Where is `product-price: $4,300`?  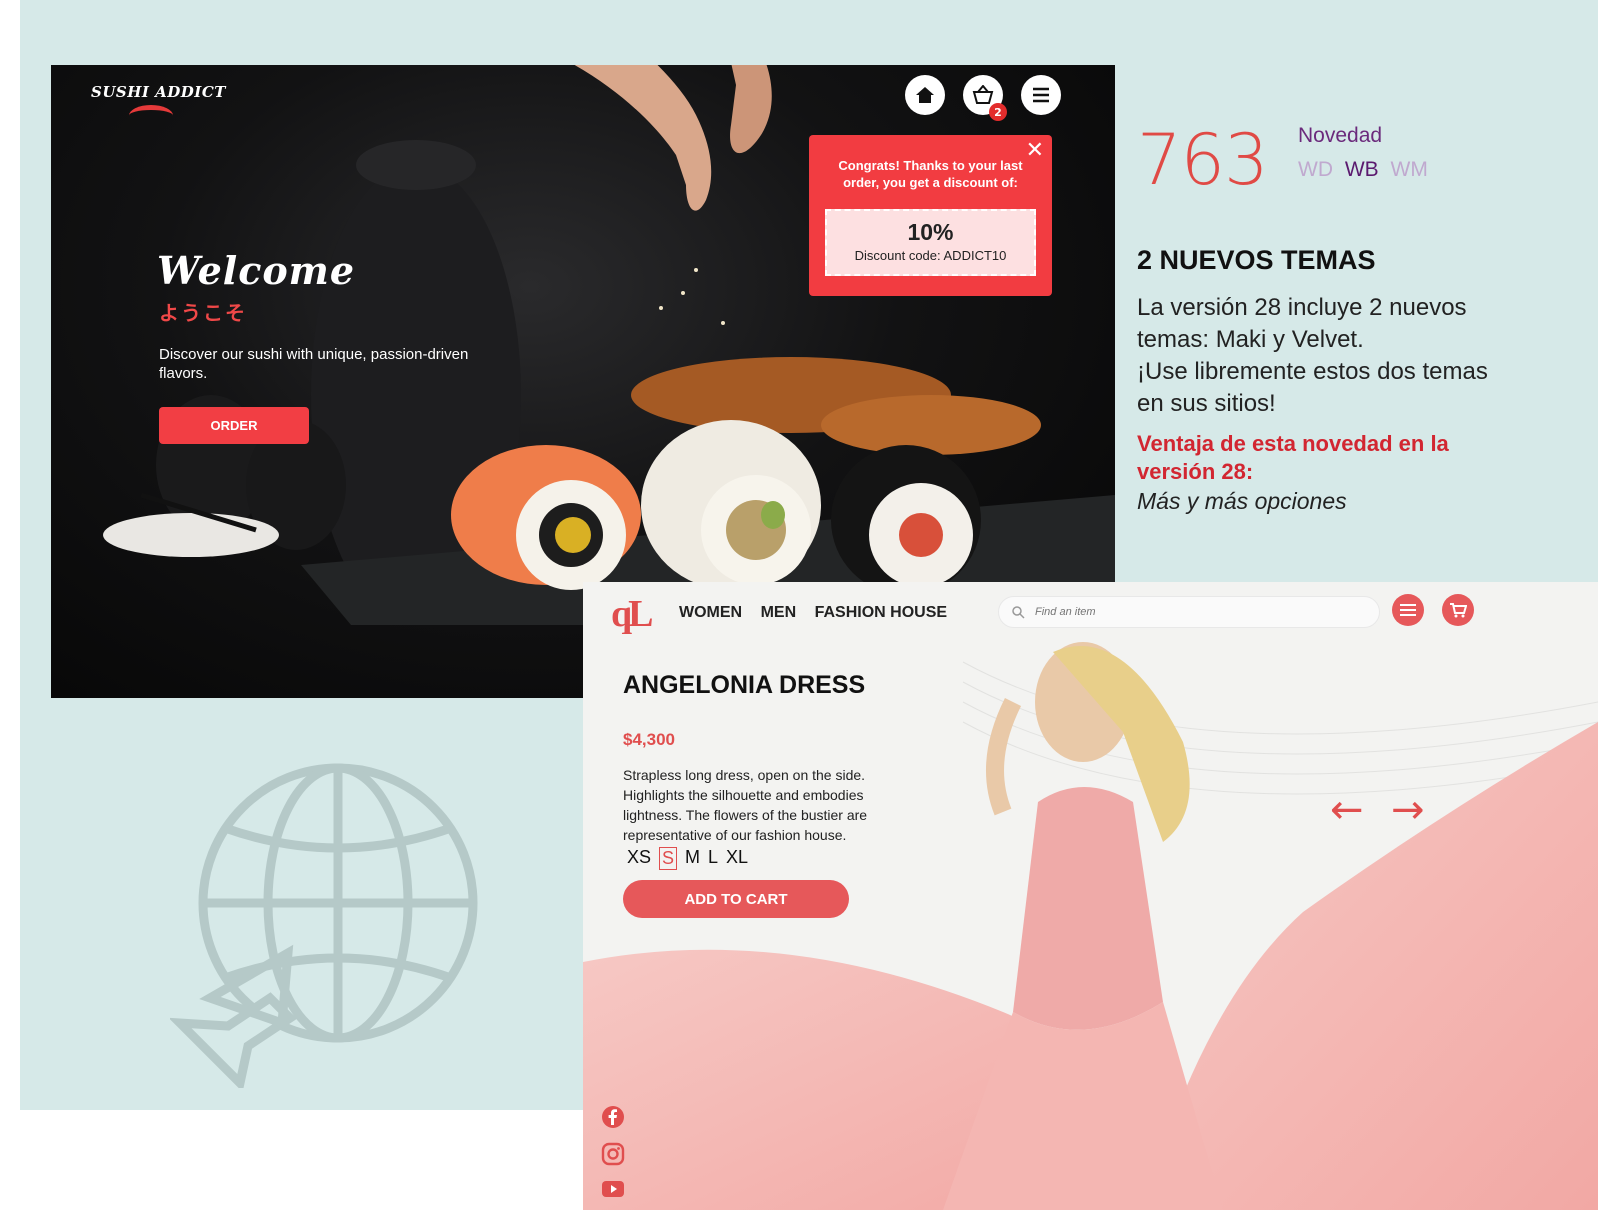 product-price: $4,300 is located at coordinates (649, 739).